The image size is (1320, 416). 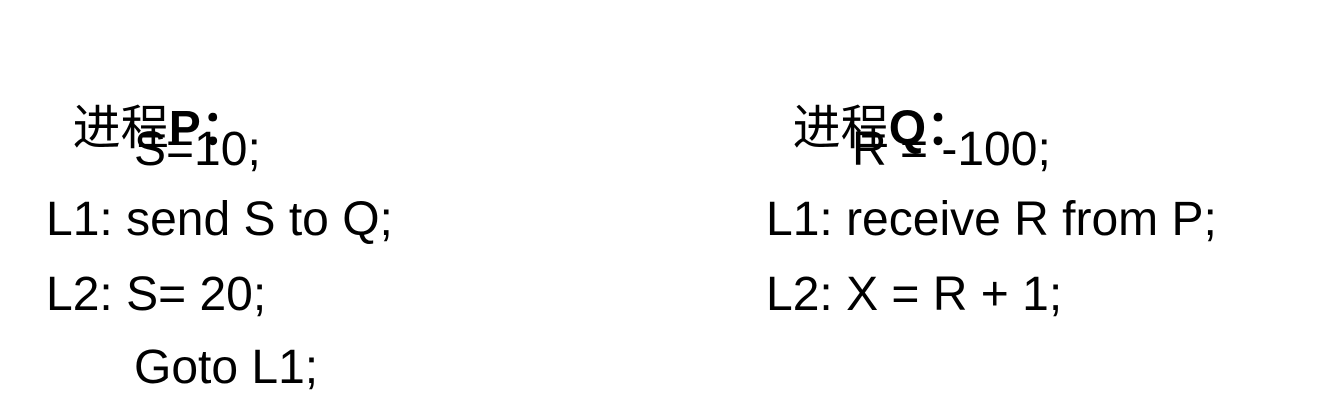 What do you see at coordinates (226, 367) in the screenshot?
I see `process-p-line-4: Goto L1;` at bounding box center [226, 367].